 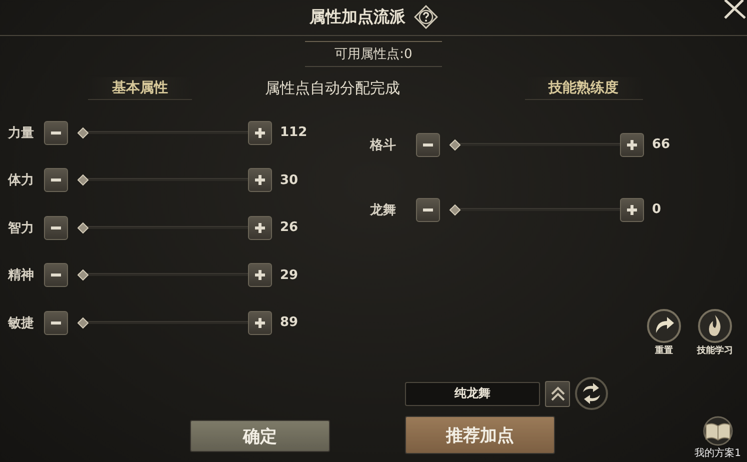 I want to click on stat-value: 29, so click(x=290, y=275).